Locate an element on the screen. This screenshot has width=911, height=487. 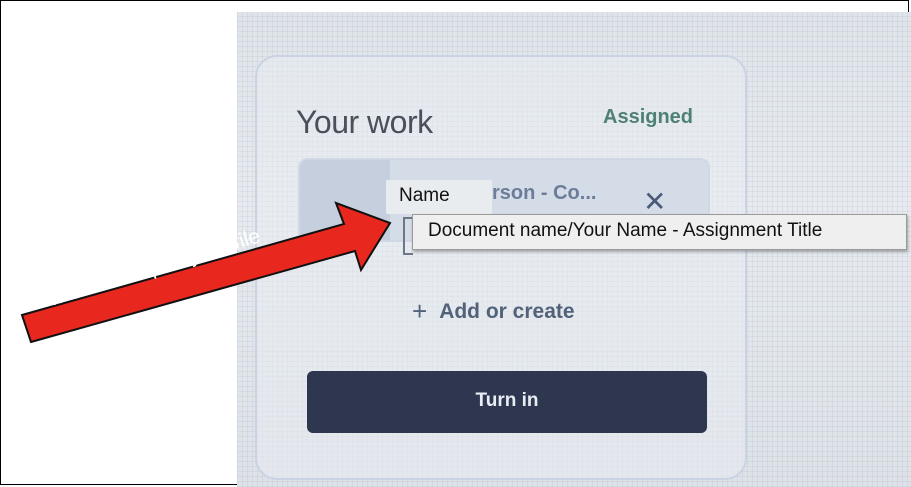
red-arrow-annotation is located at coordinates (206, 272).